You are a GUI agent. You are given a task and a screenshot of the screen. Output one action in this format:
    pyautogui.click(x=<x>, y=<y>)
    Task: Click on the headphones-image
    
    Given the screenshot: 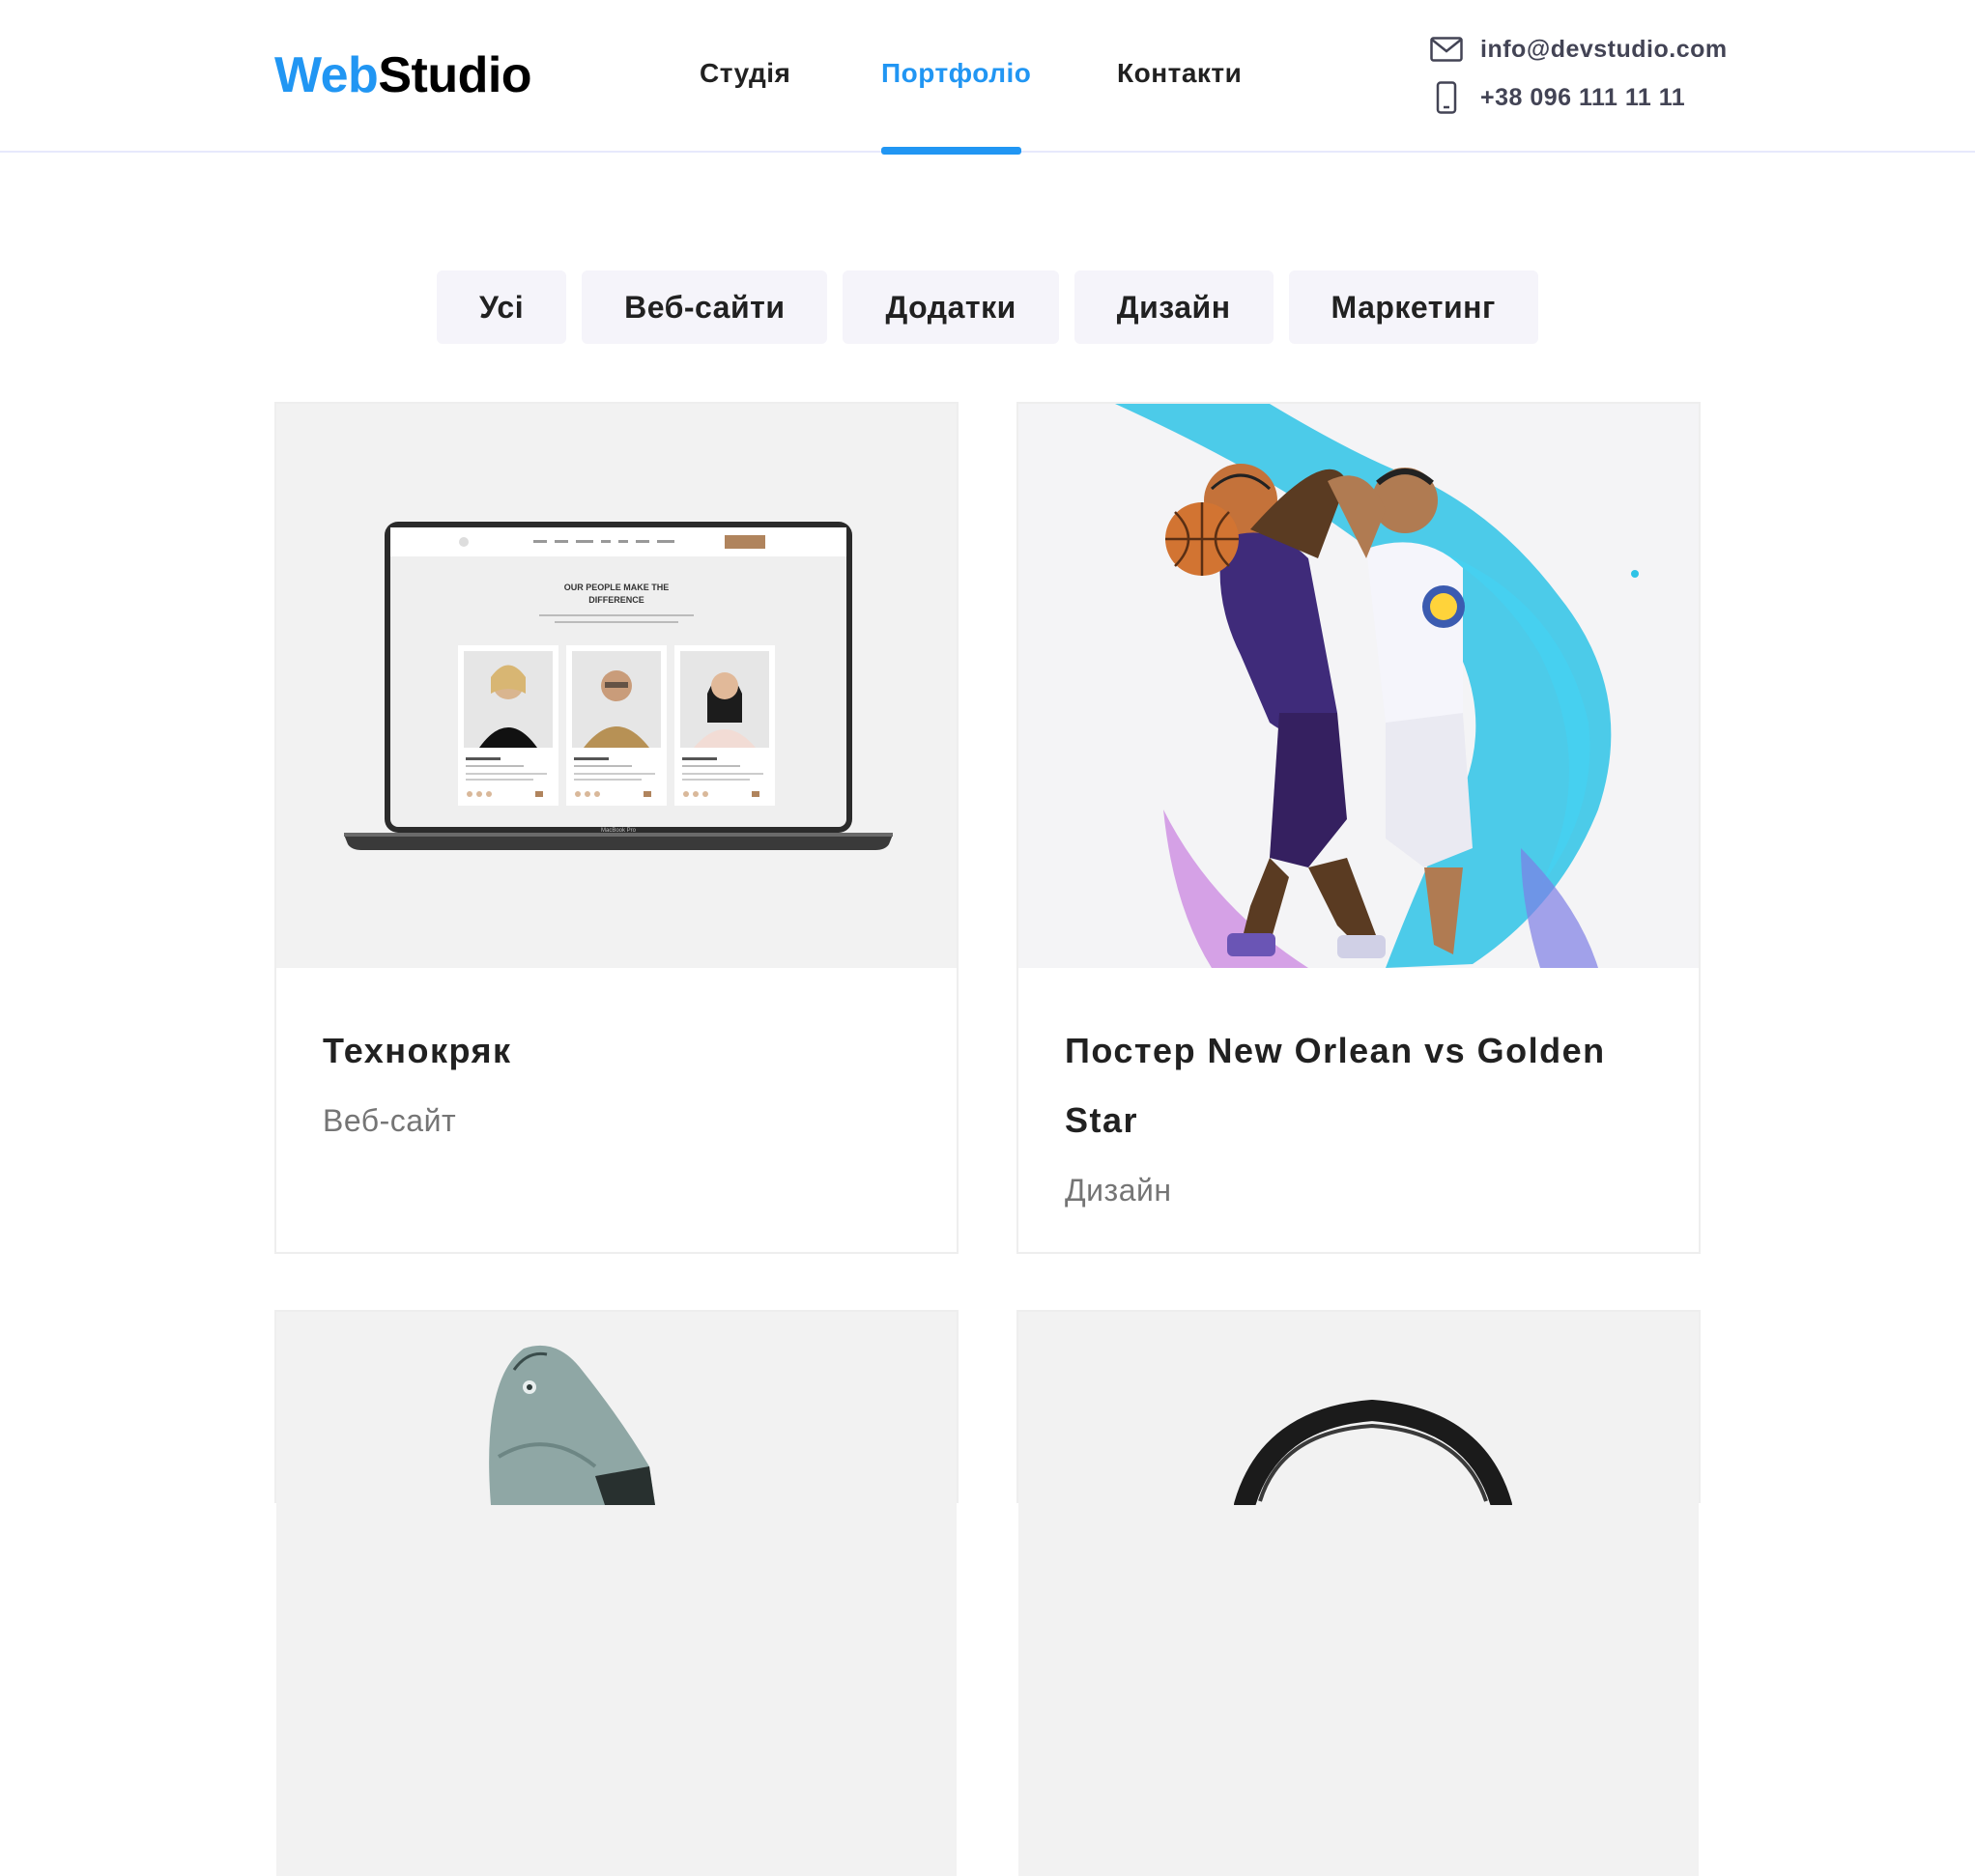 What is the action you would take?
    pyautogui.click(x=1358, y=1414)
    